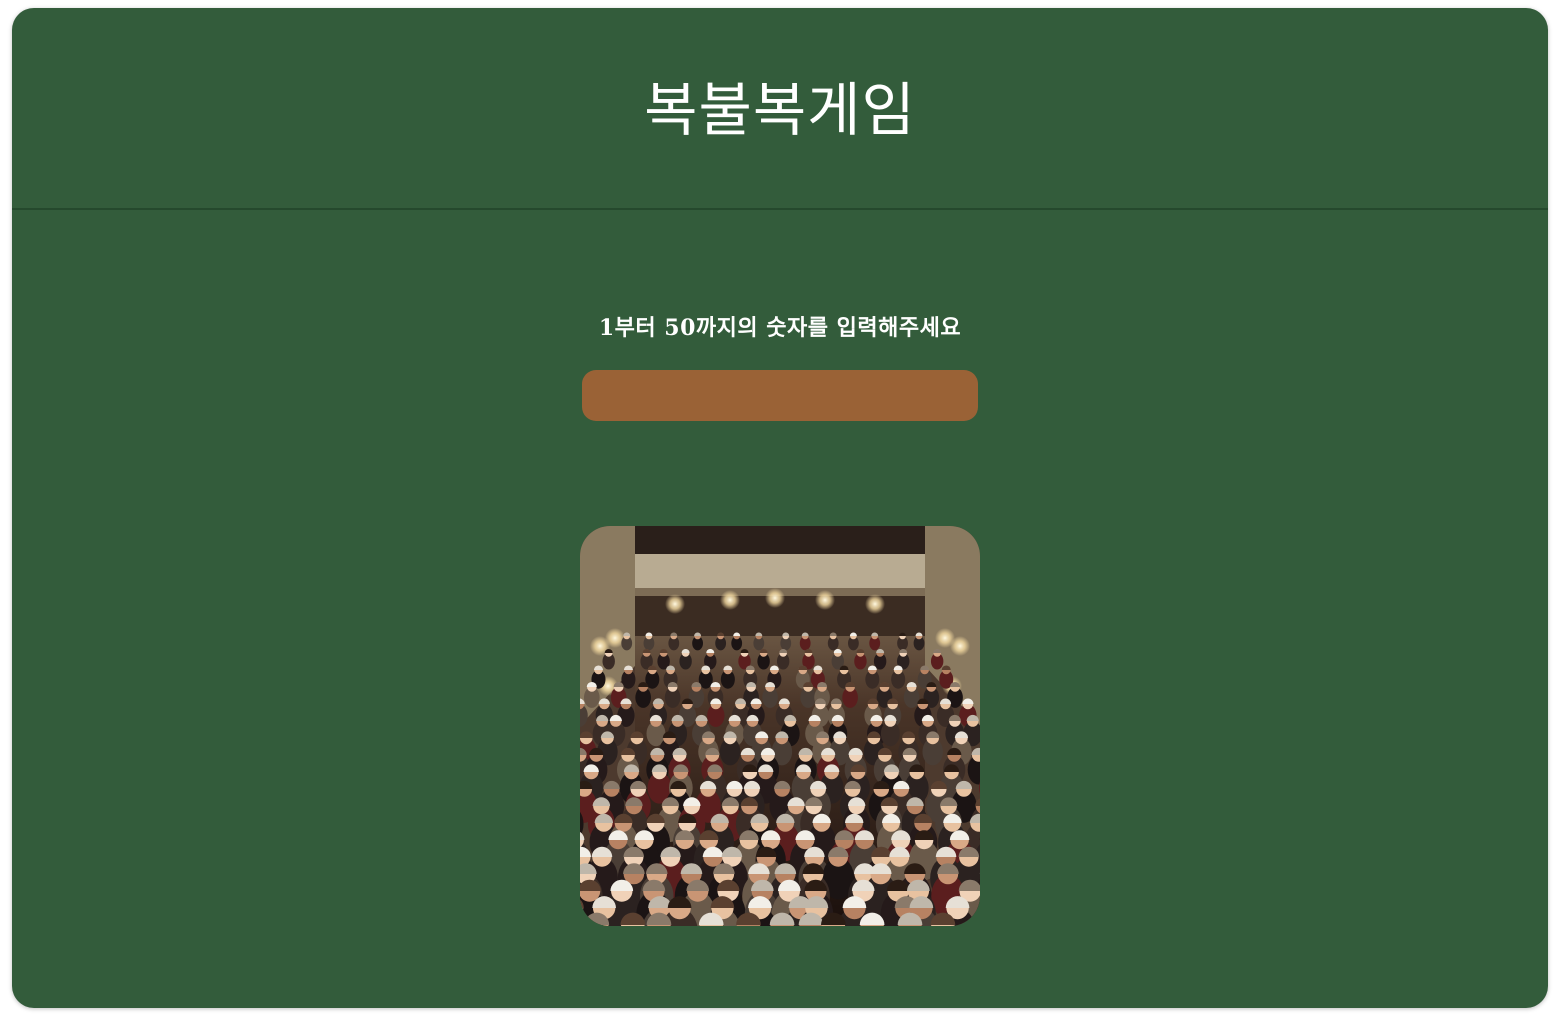  Describe the element at coordinates (780, 328) in the screenshot. I see `number-prompt: 1부터 50까지의 숫자를 입력해주세요` at that location.